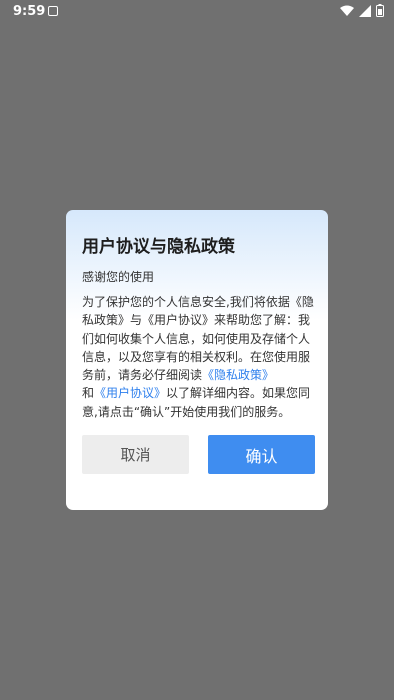 This screenshot has width=394, height=700. What do you see at coordinates (88, 393) in the screenshot?
I see `body-text-and: 和` at bounding box center [88, 393].